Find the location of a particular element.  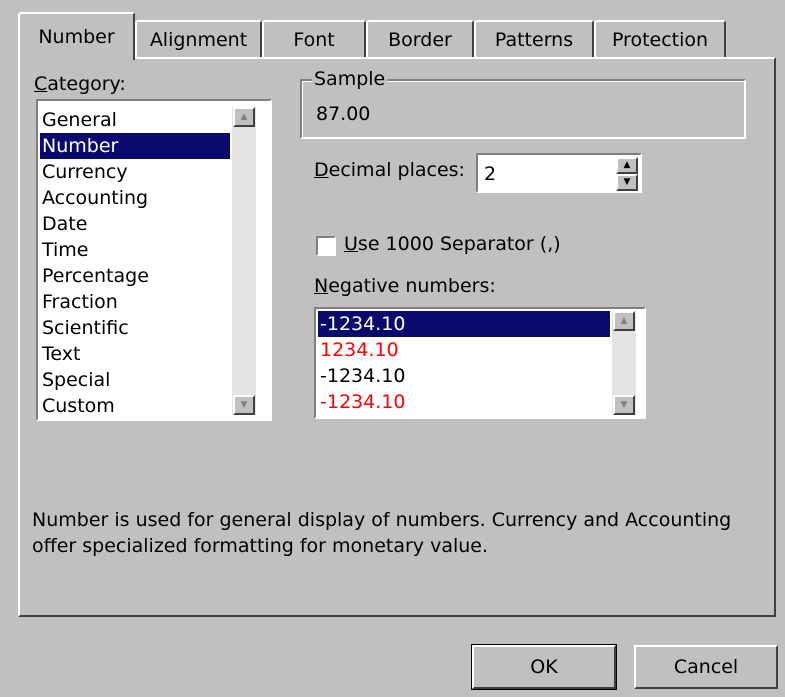

category-label: Category: is located at coordinates (80, 84).